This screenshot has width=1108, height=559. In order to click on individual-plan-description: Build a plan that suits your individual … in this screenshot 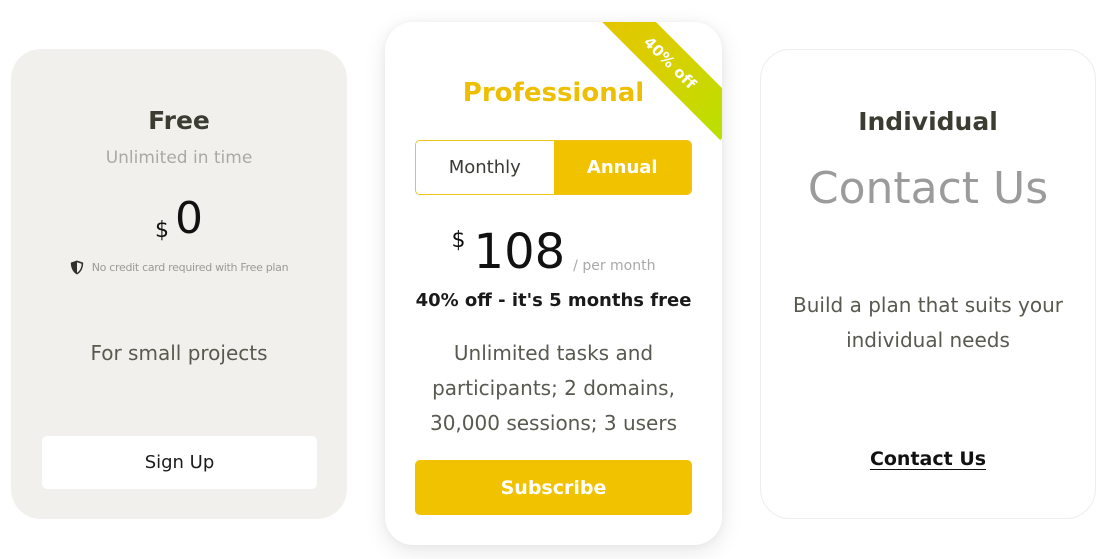, I will do `click(928, 322)`.